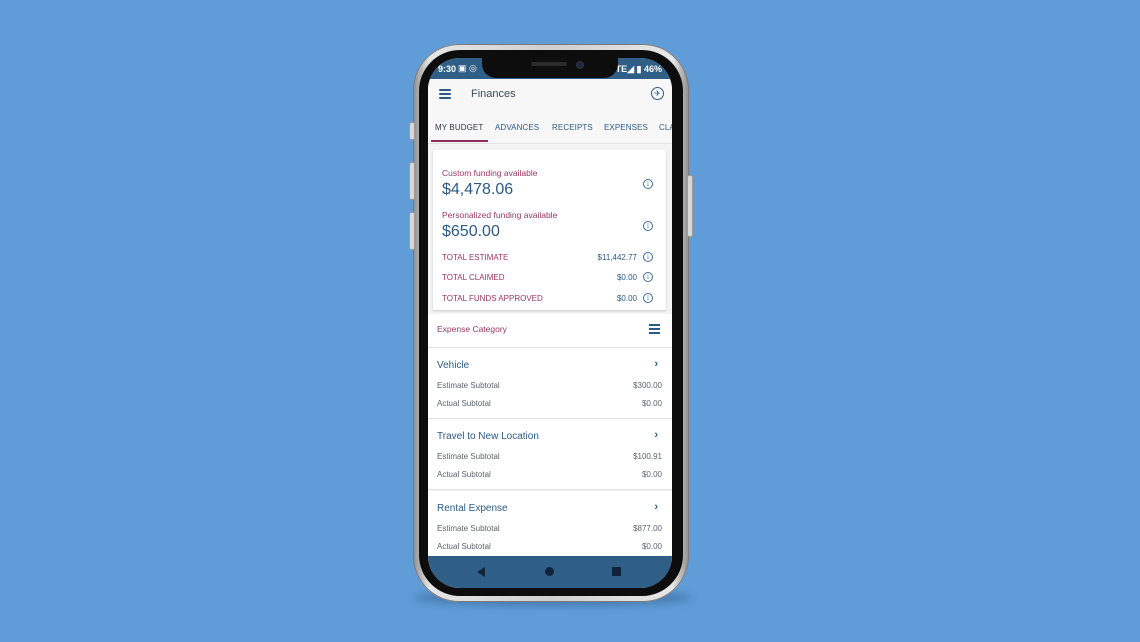 The image size is (1140, 642). What do you see at coordinates (657, 93) in the screenshot?
I see `airplane-circle-icon: ✈` at bounding box center [657, 93].